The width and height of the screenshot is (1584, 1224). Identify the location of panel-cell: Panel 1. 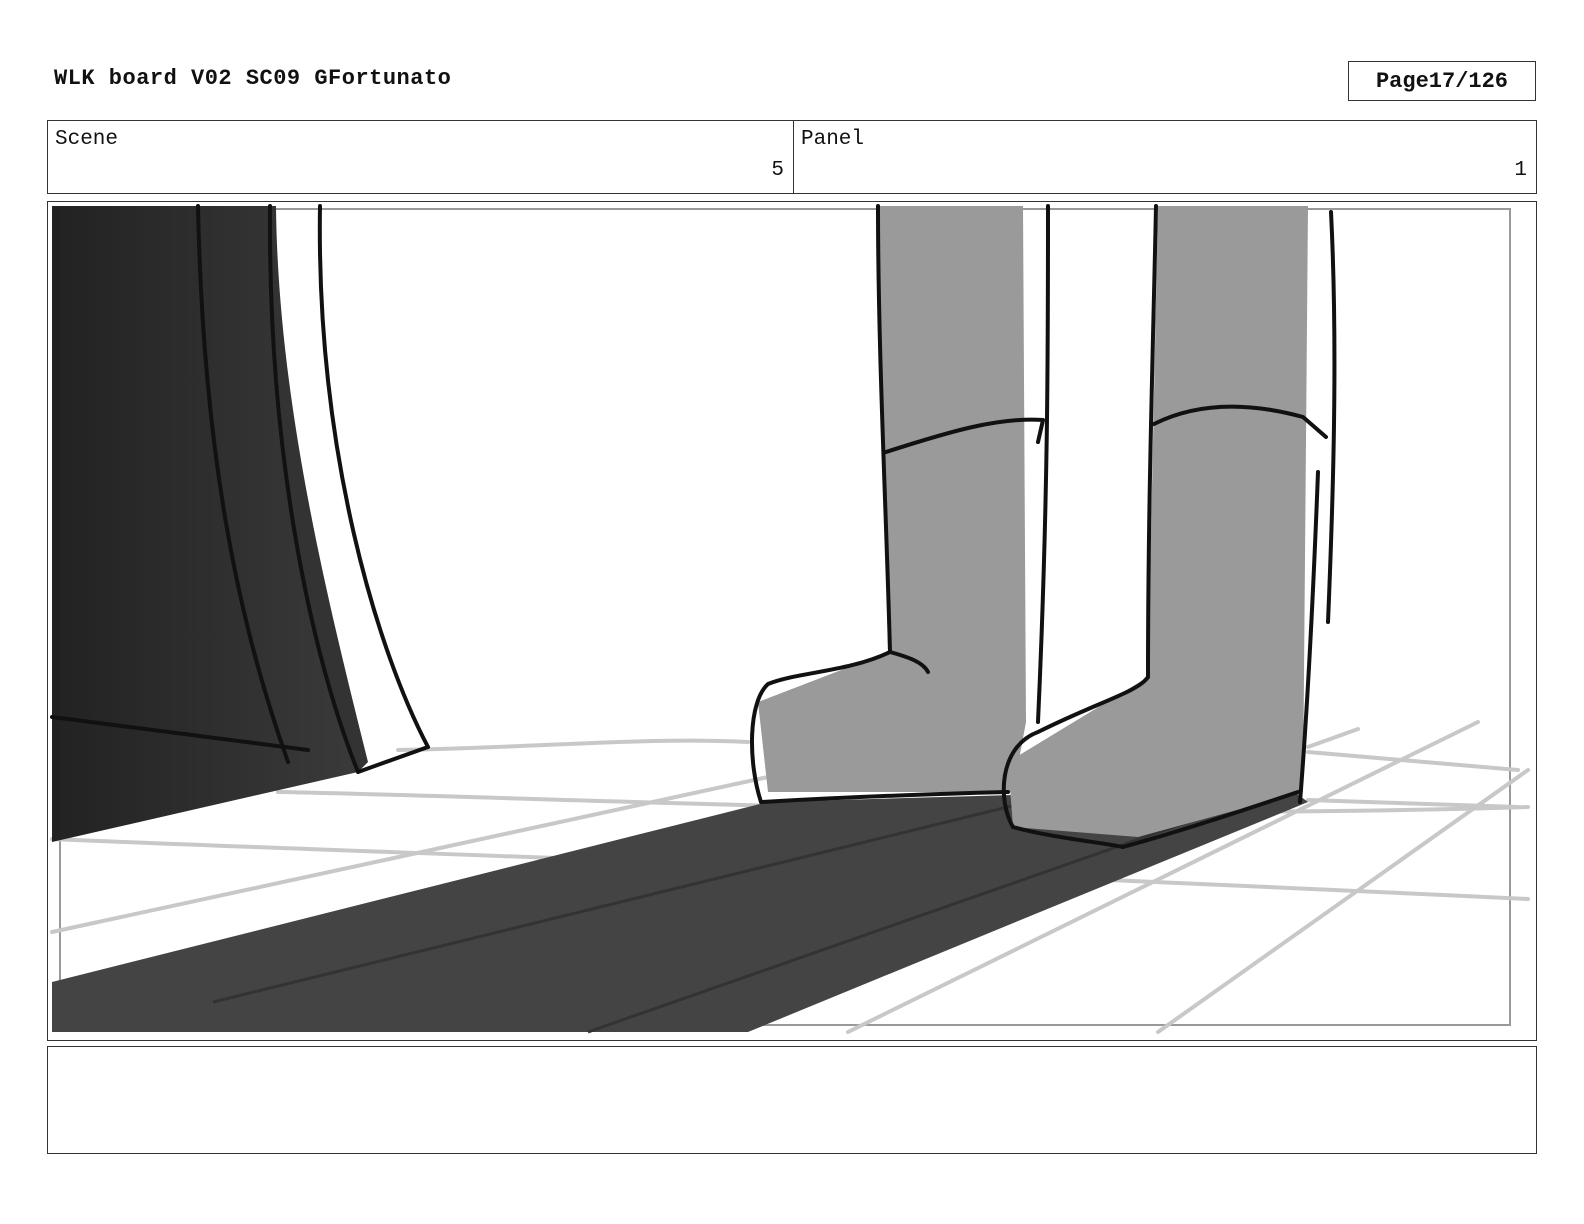
(1165, 157).